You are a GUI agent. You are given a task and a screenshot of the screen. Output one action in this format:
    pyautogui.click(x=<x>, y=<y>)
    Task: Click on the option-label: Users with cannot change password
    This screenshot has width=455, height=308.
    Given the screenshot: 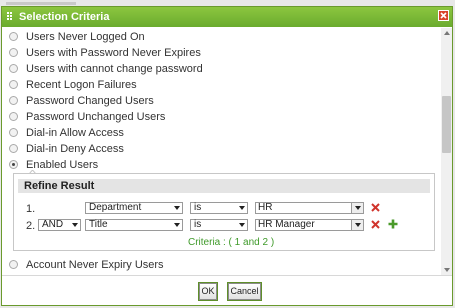 What is the action you would take?
    pyautogui.click(x=114, y=69)
    